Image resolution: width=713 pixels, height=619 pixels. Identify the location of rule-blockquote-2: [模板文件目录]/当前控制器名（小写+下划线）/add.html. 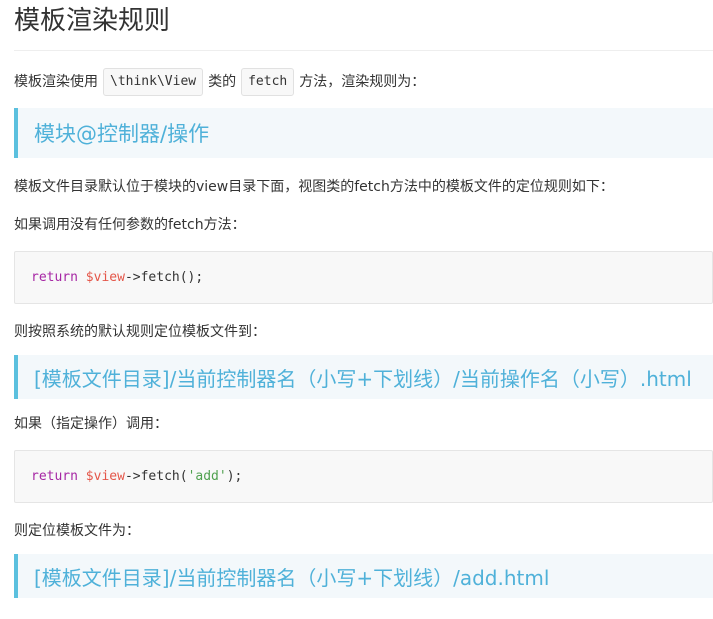
(363, 576).